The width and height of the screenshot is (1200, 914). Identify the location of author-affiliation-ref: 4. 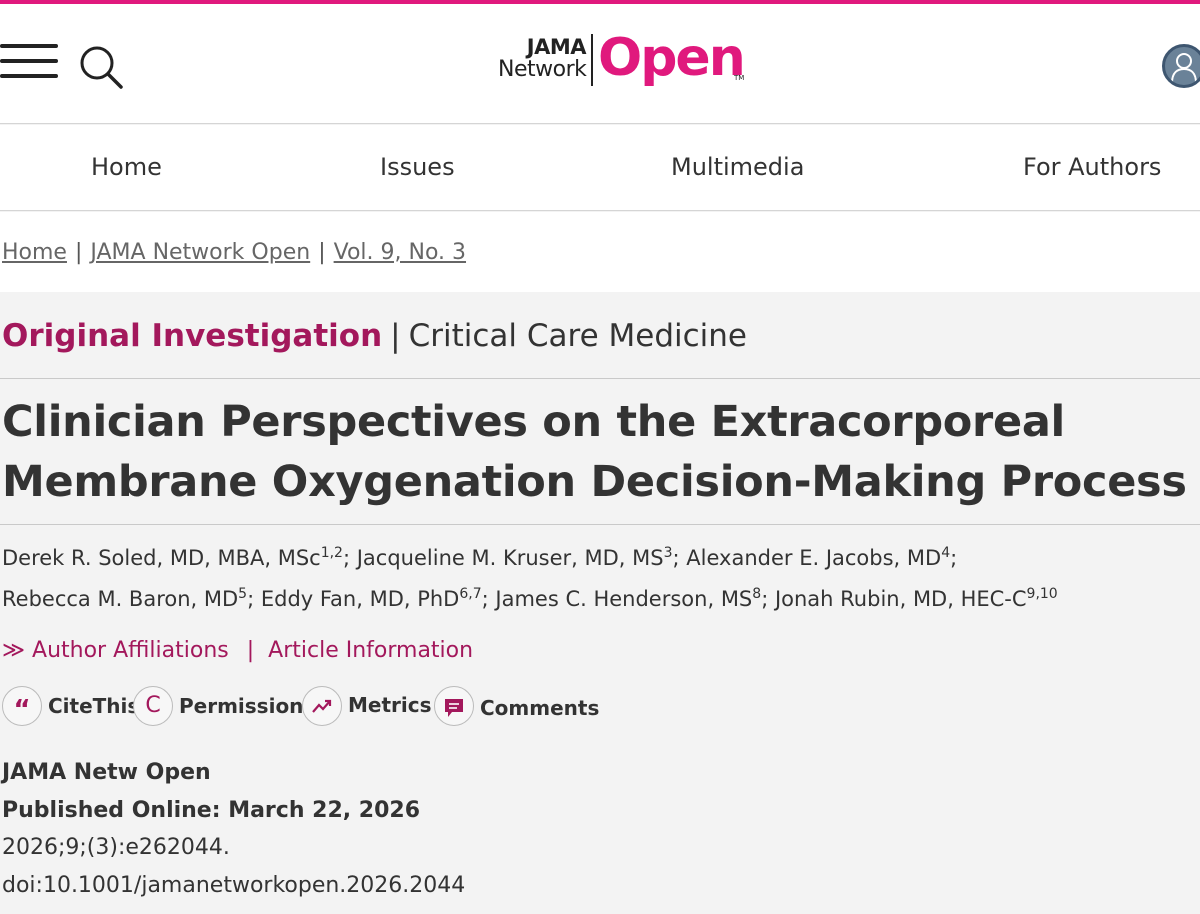
(946, 553).